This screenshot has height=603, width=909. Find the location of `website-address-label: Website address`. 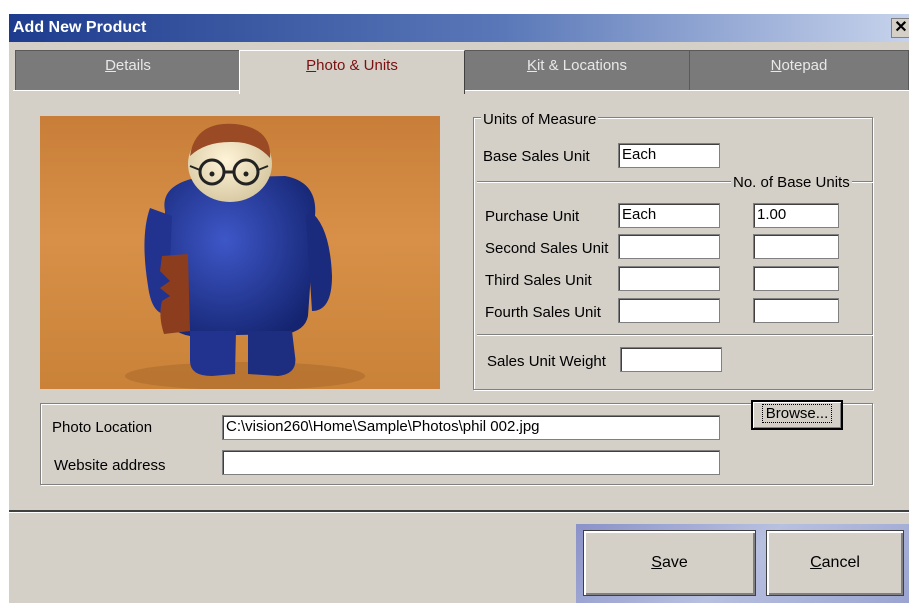

website-address-label: Website address is located at coordinates (110, 465).